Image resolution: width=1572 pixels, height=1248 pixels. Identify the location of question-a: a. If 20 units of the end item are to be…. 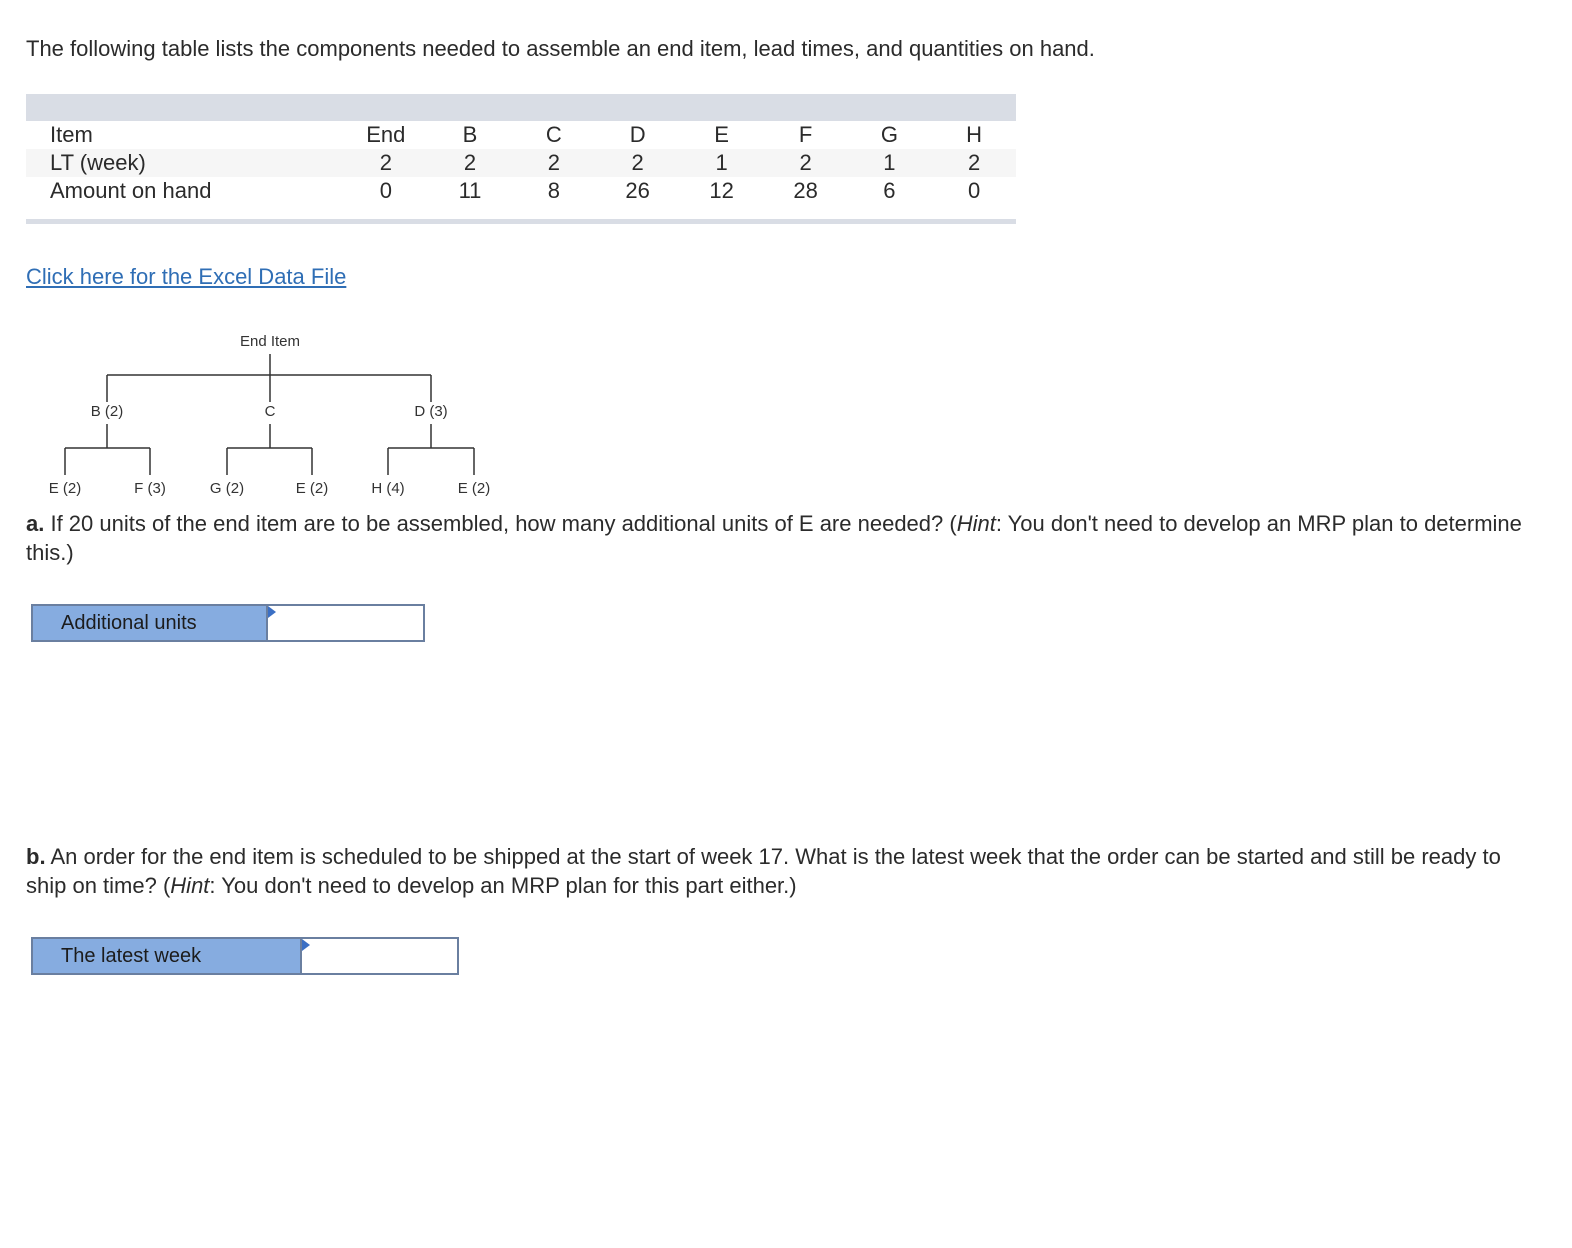
(776, 538).